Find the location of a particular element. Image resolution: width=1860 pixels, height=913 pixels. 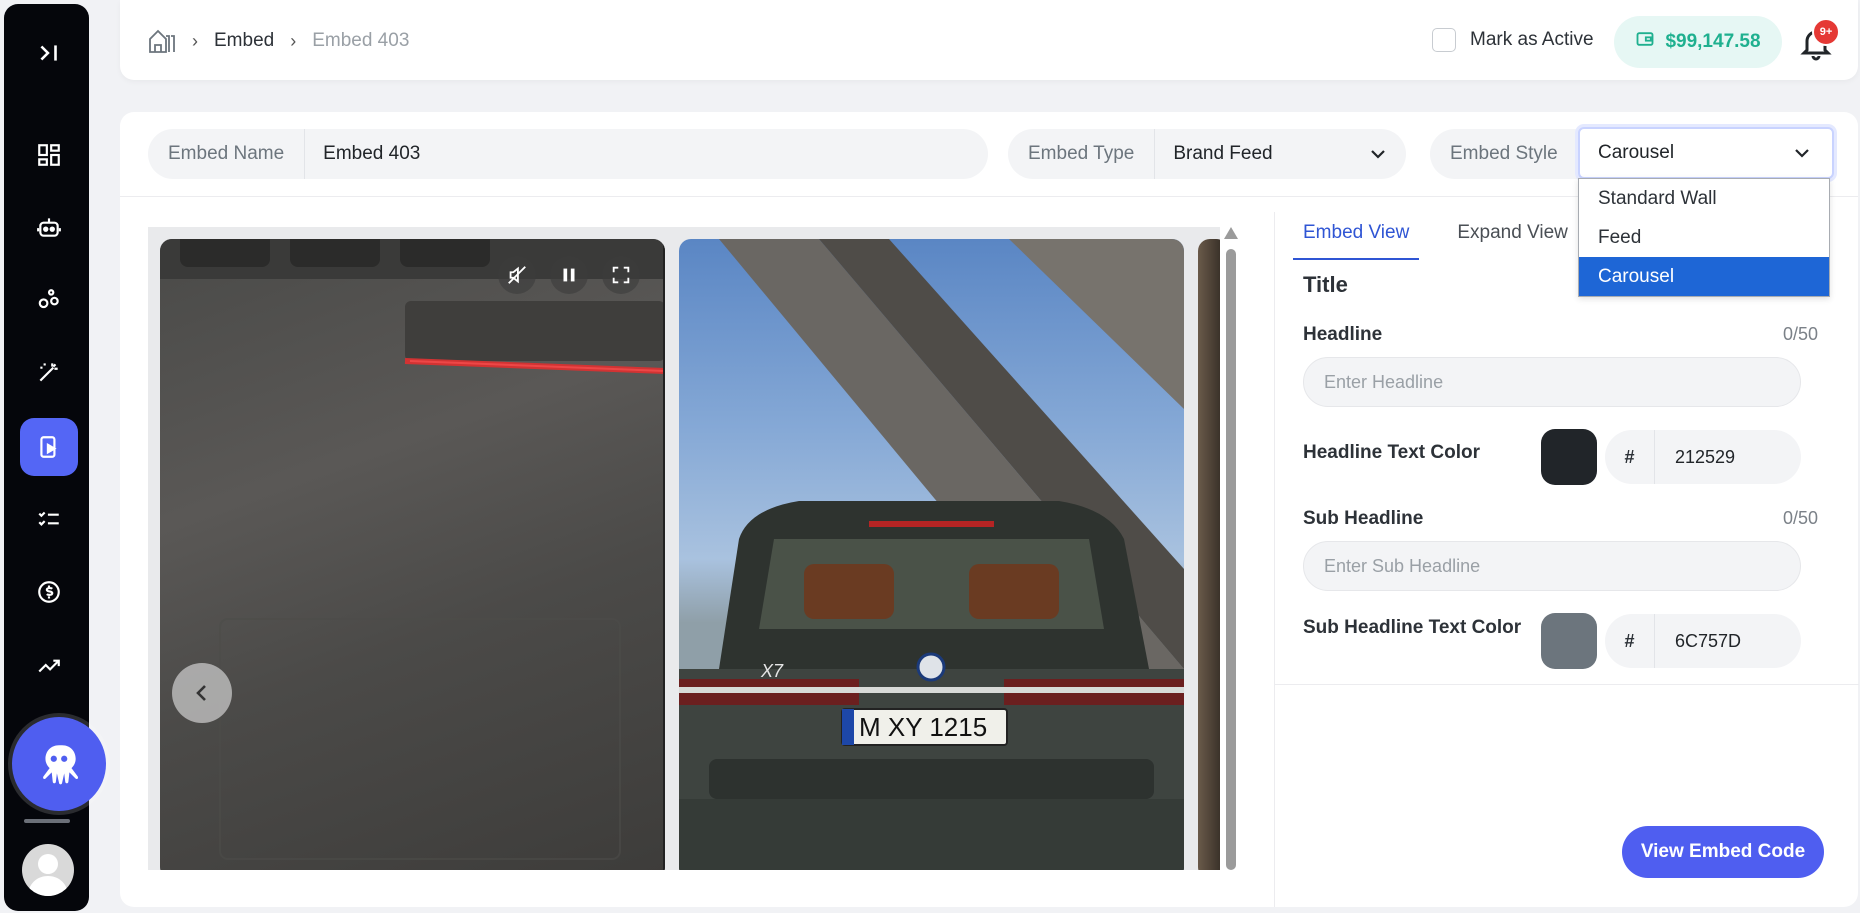

wallet-balance: $99,147.58 is located at coordinates (1698, 42).